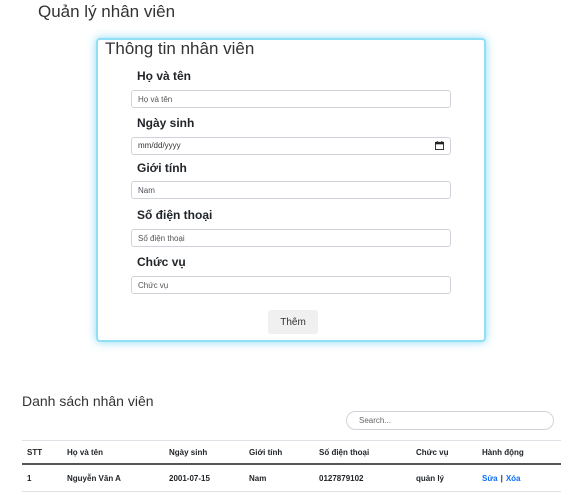 This screenshot has height=495, width=575. What do you see at coordinates (503, 452) in the screenshot?
I see `column-header-actions: Hành động` at bounding box center [503, 452].